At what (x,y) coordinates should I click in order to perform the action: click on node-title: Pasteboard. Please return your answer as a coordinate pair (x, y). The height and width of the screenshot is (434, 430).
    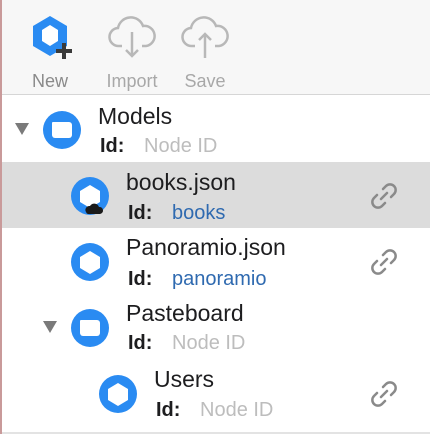
    Looking at the image, I should click on (185, 313).